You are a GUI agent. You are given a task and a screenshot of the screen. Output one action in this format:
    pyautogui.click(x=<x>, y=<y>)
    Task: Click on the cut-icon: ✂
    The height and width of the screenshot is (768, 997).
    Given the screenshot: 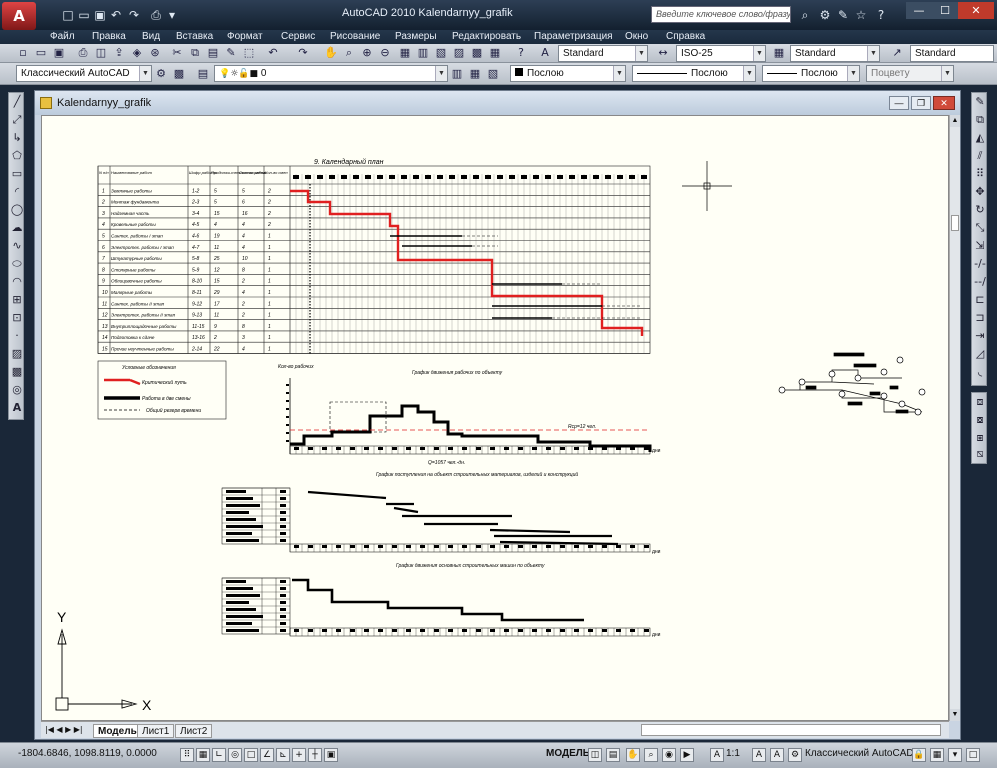 What is the action you would take?
    pyautogui.click(x=177, y=53)
    